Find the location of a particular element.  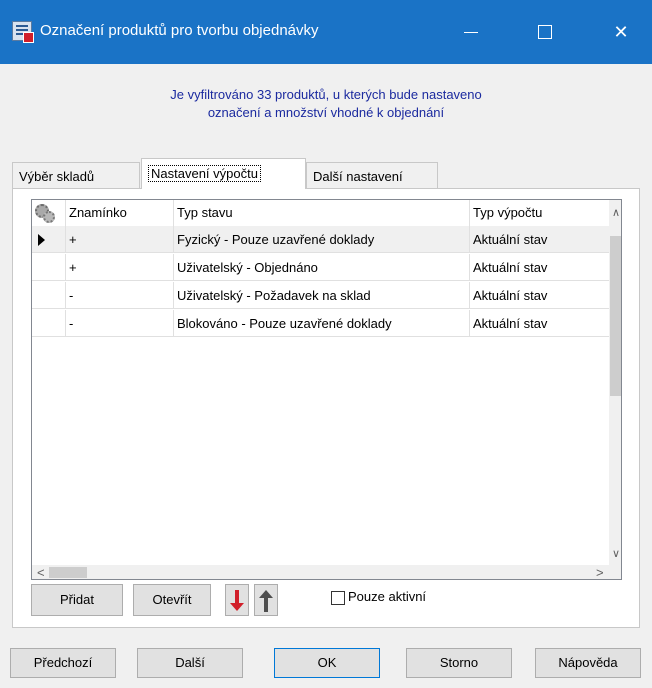

gear-icon is located at coordinates (45, 213).